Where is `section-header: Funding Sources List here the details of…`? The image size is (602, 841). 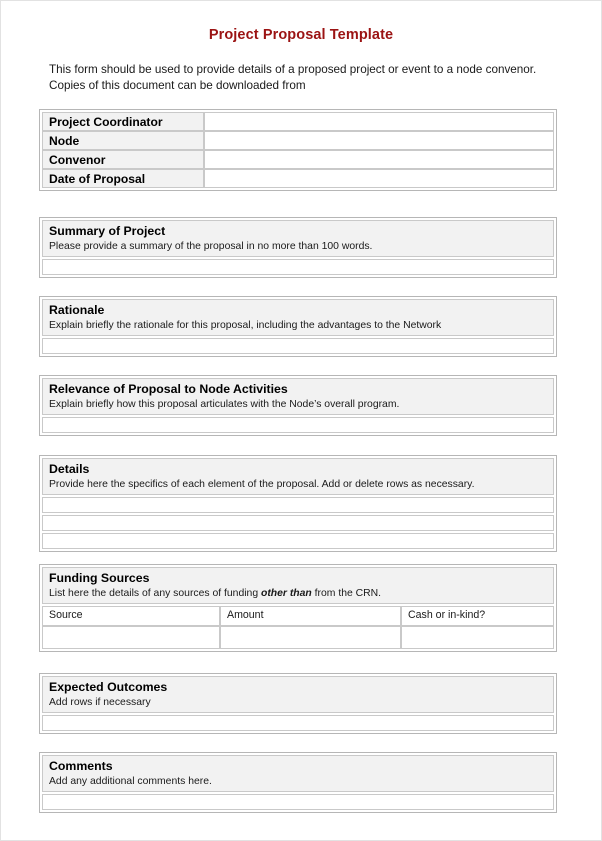
section-header: Funding Sources List here the details of… is located at coordinates (298, 585).